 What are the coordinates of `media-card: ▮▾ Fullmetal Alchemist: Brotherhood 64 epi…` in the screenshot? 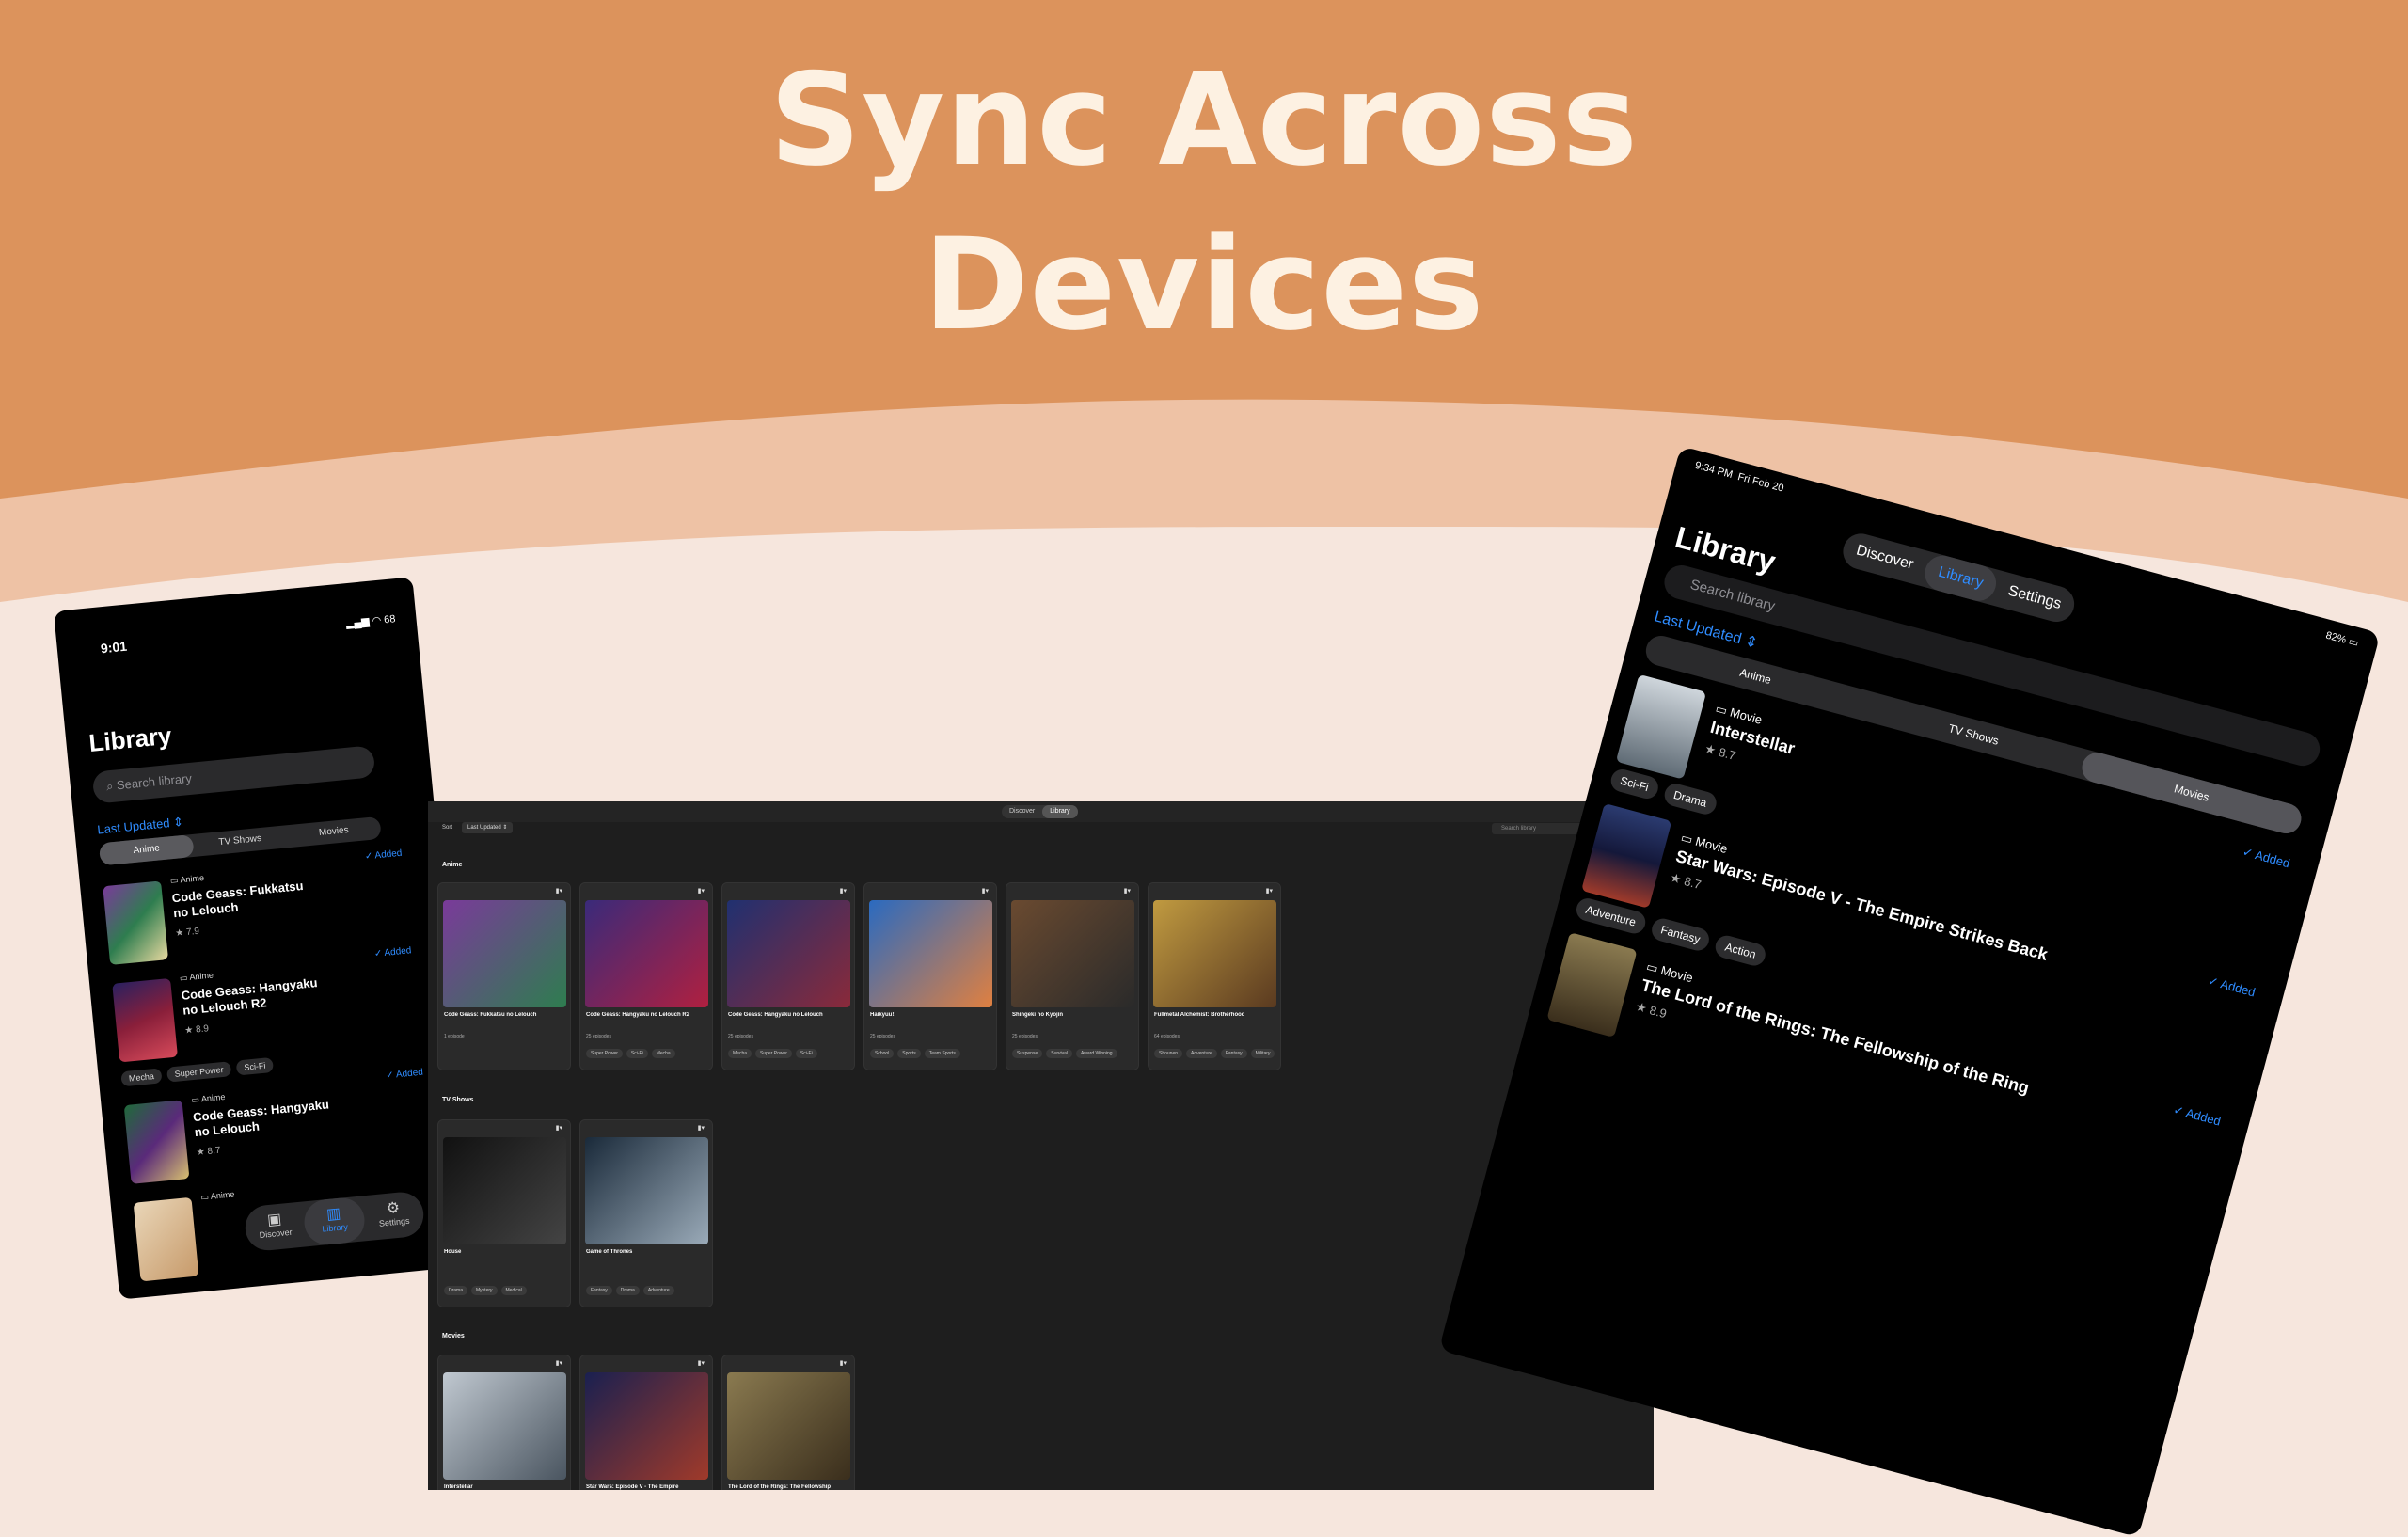 It's located at (1215, 976).